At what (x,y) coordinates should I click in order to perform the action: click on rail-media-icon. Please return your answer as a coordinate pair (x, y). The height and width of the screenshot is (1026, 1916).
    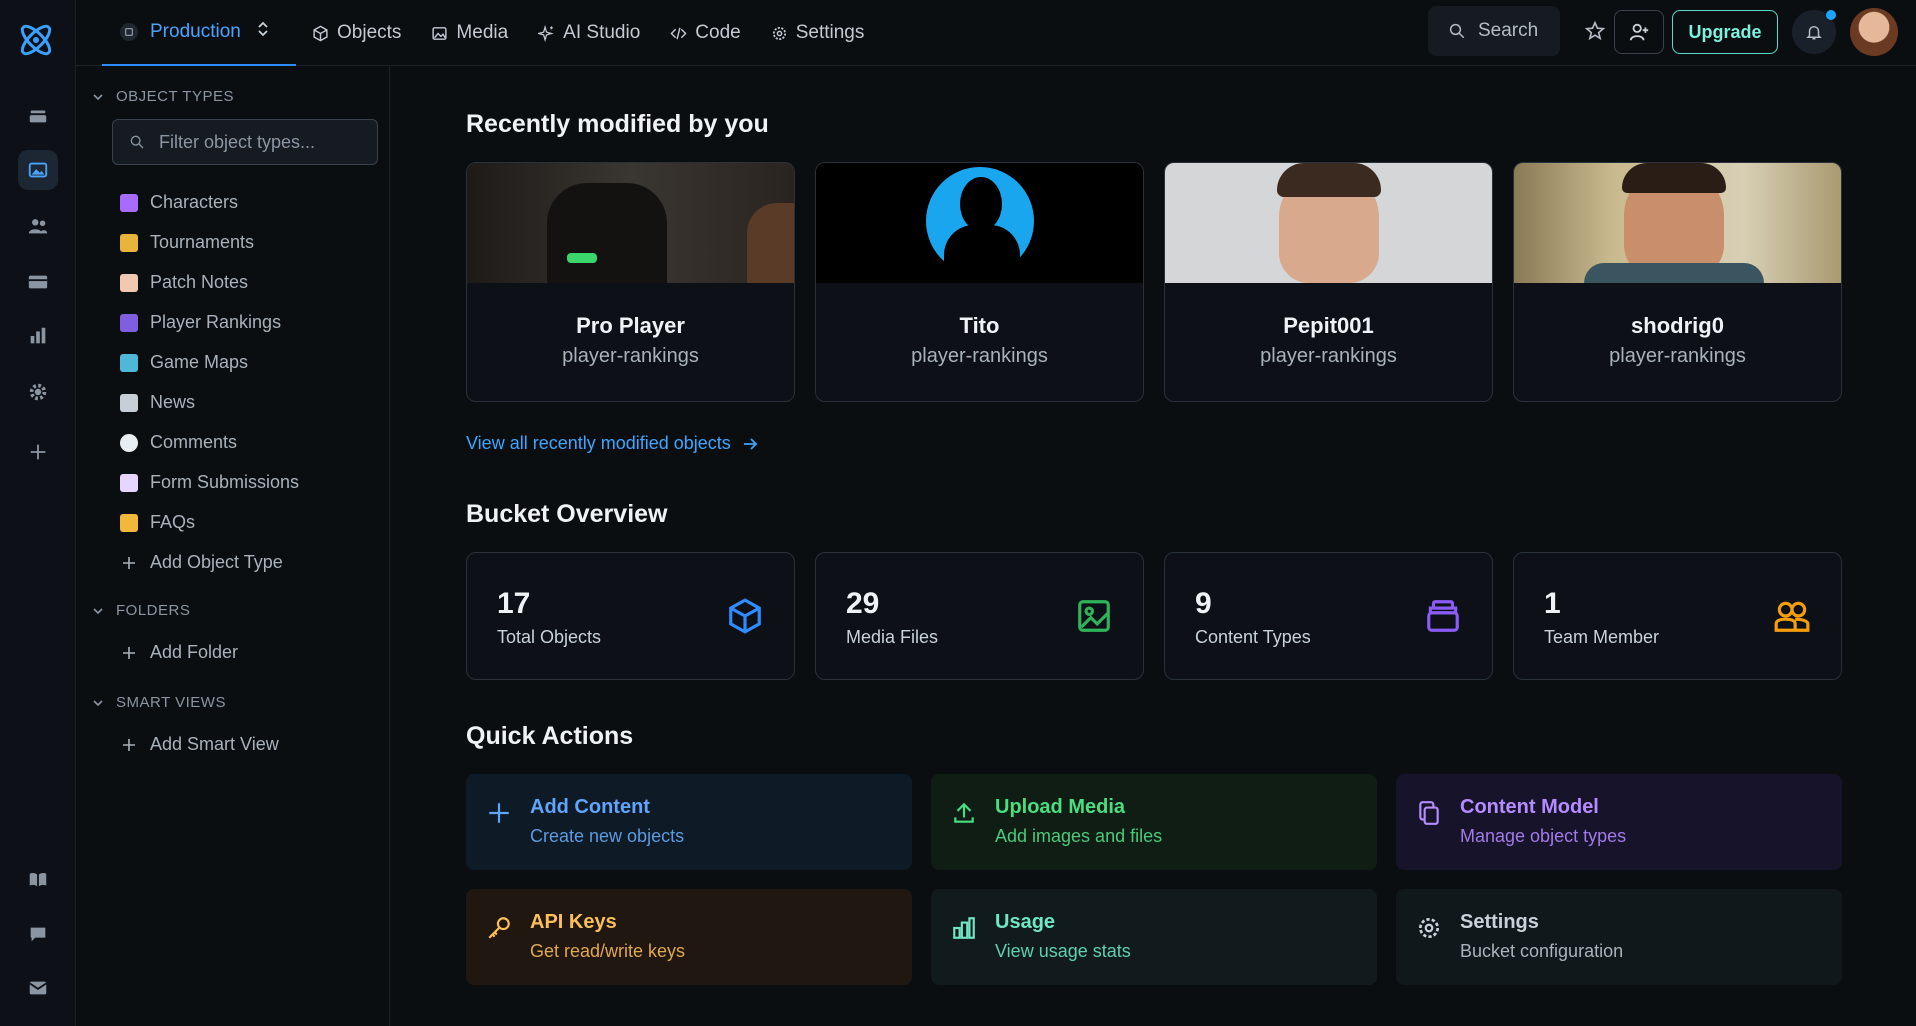
    Looking at the image, I should click on (38, 170).